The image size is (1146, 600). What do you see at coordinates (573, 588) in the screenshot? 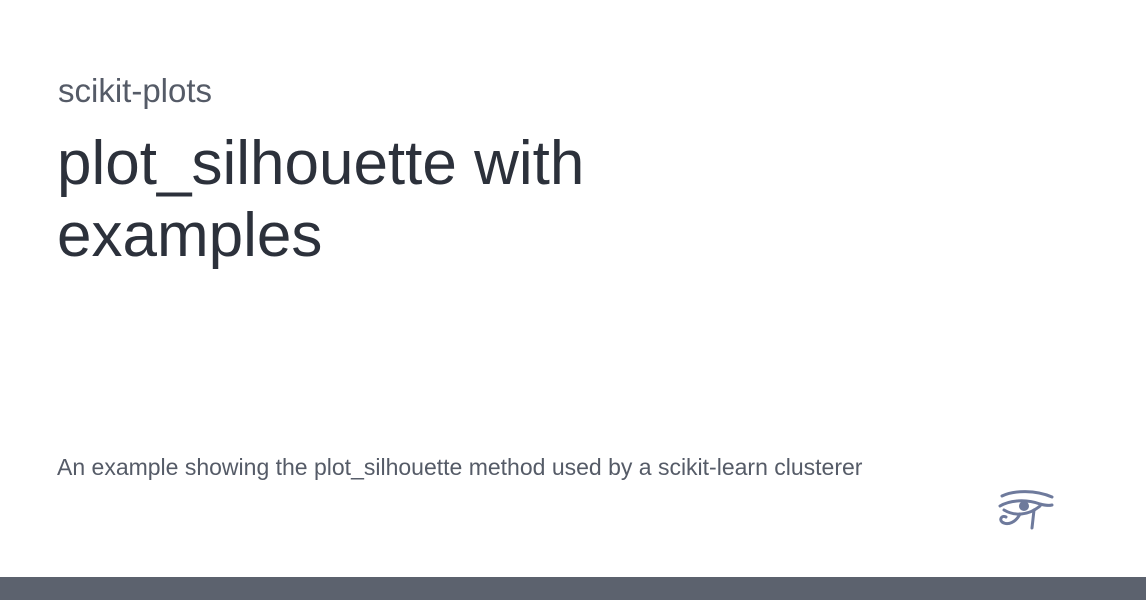
I see `footer-bar` at bounding box center [573, 588].